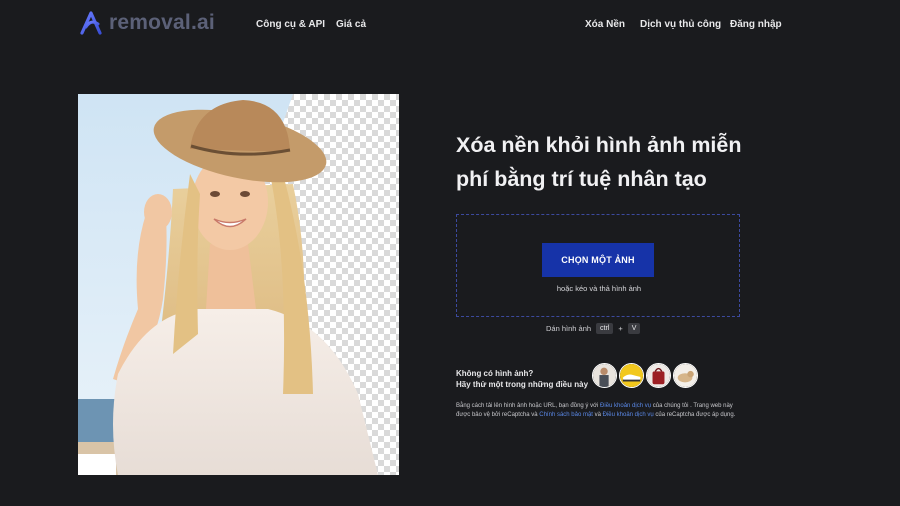 The height and width of the screenshot is (506, 900). I want to click on headline-line-1: Xóa nền khỏi hình ảnh miễn, so click(599, 145).